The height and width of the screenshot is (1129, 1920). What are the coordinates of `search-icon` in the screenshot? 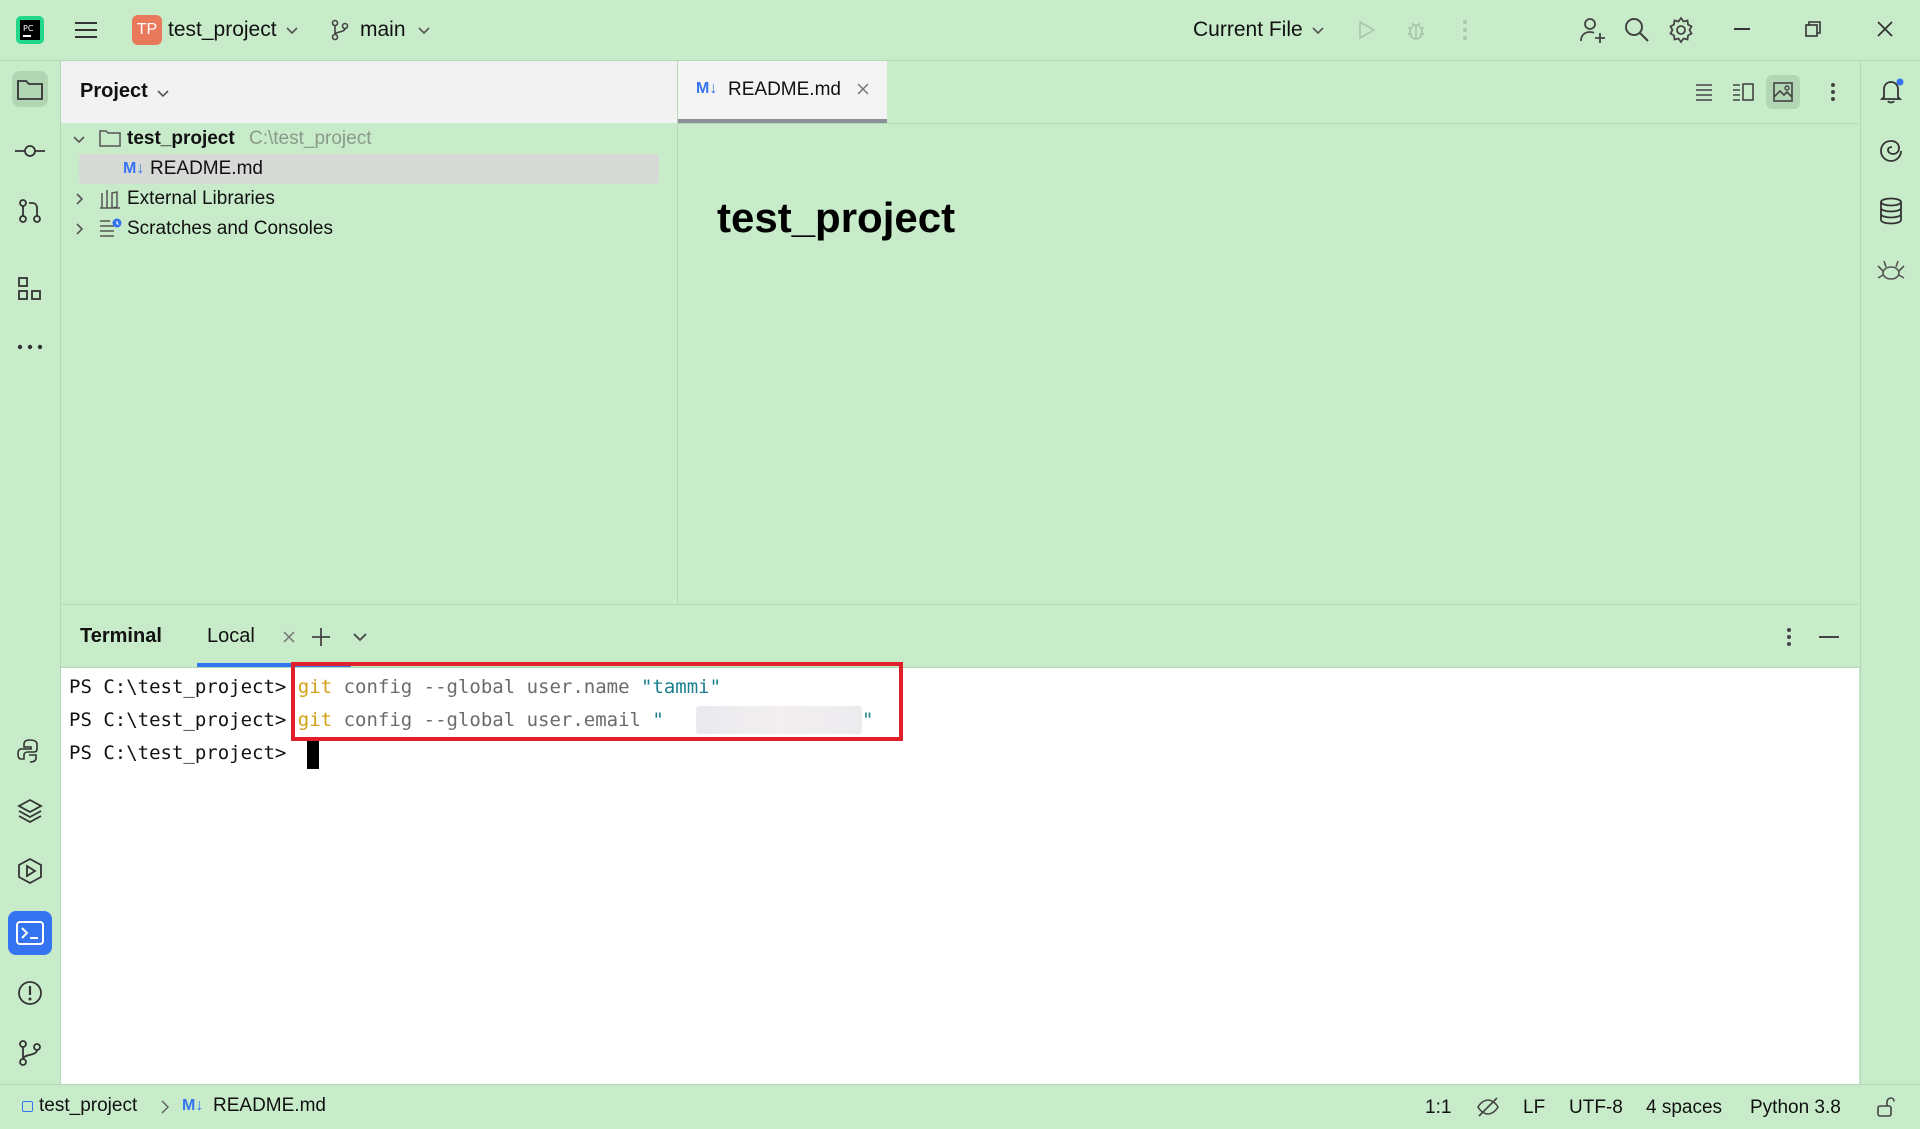 It's located at (1637, 30).